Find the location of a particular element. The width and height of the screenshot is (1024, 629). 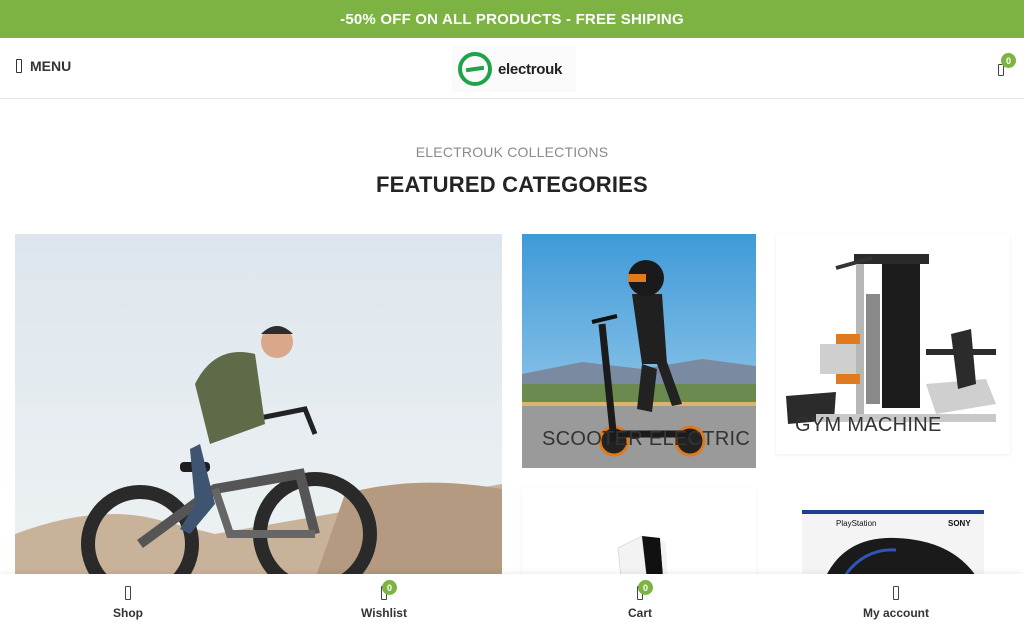

header-cart-button: 0 is located at coordinates (1007, 64).